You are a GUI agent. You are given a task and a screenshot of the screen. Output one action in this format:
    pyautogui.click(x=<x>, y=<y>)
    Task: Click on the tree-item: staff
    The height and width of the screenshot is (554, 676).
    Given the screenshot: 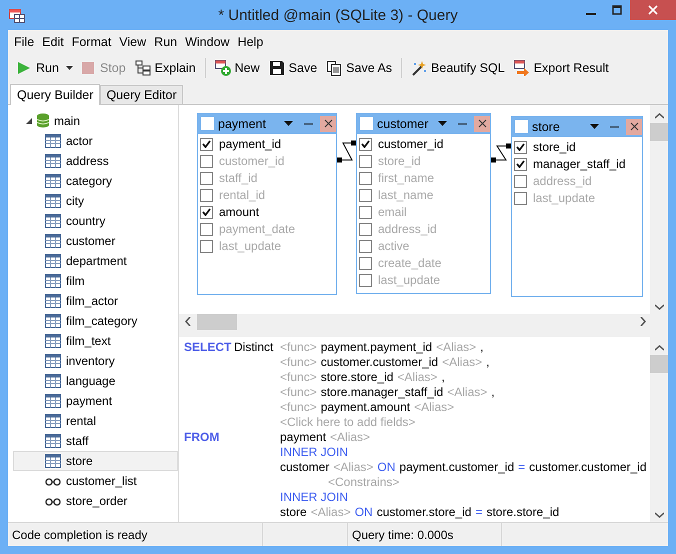 What is the action you would take?
    pyautogui.click(x=77, y=441)
    